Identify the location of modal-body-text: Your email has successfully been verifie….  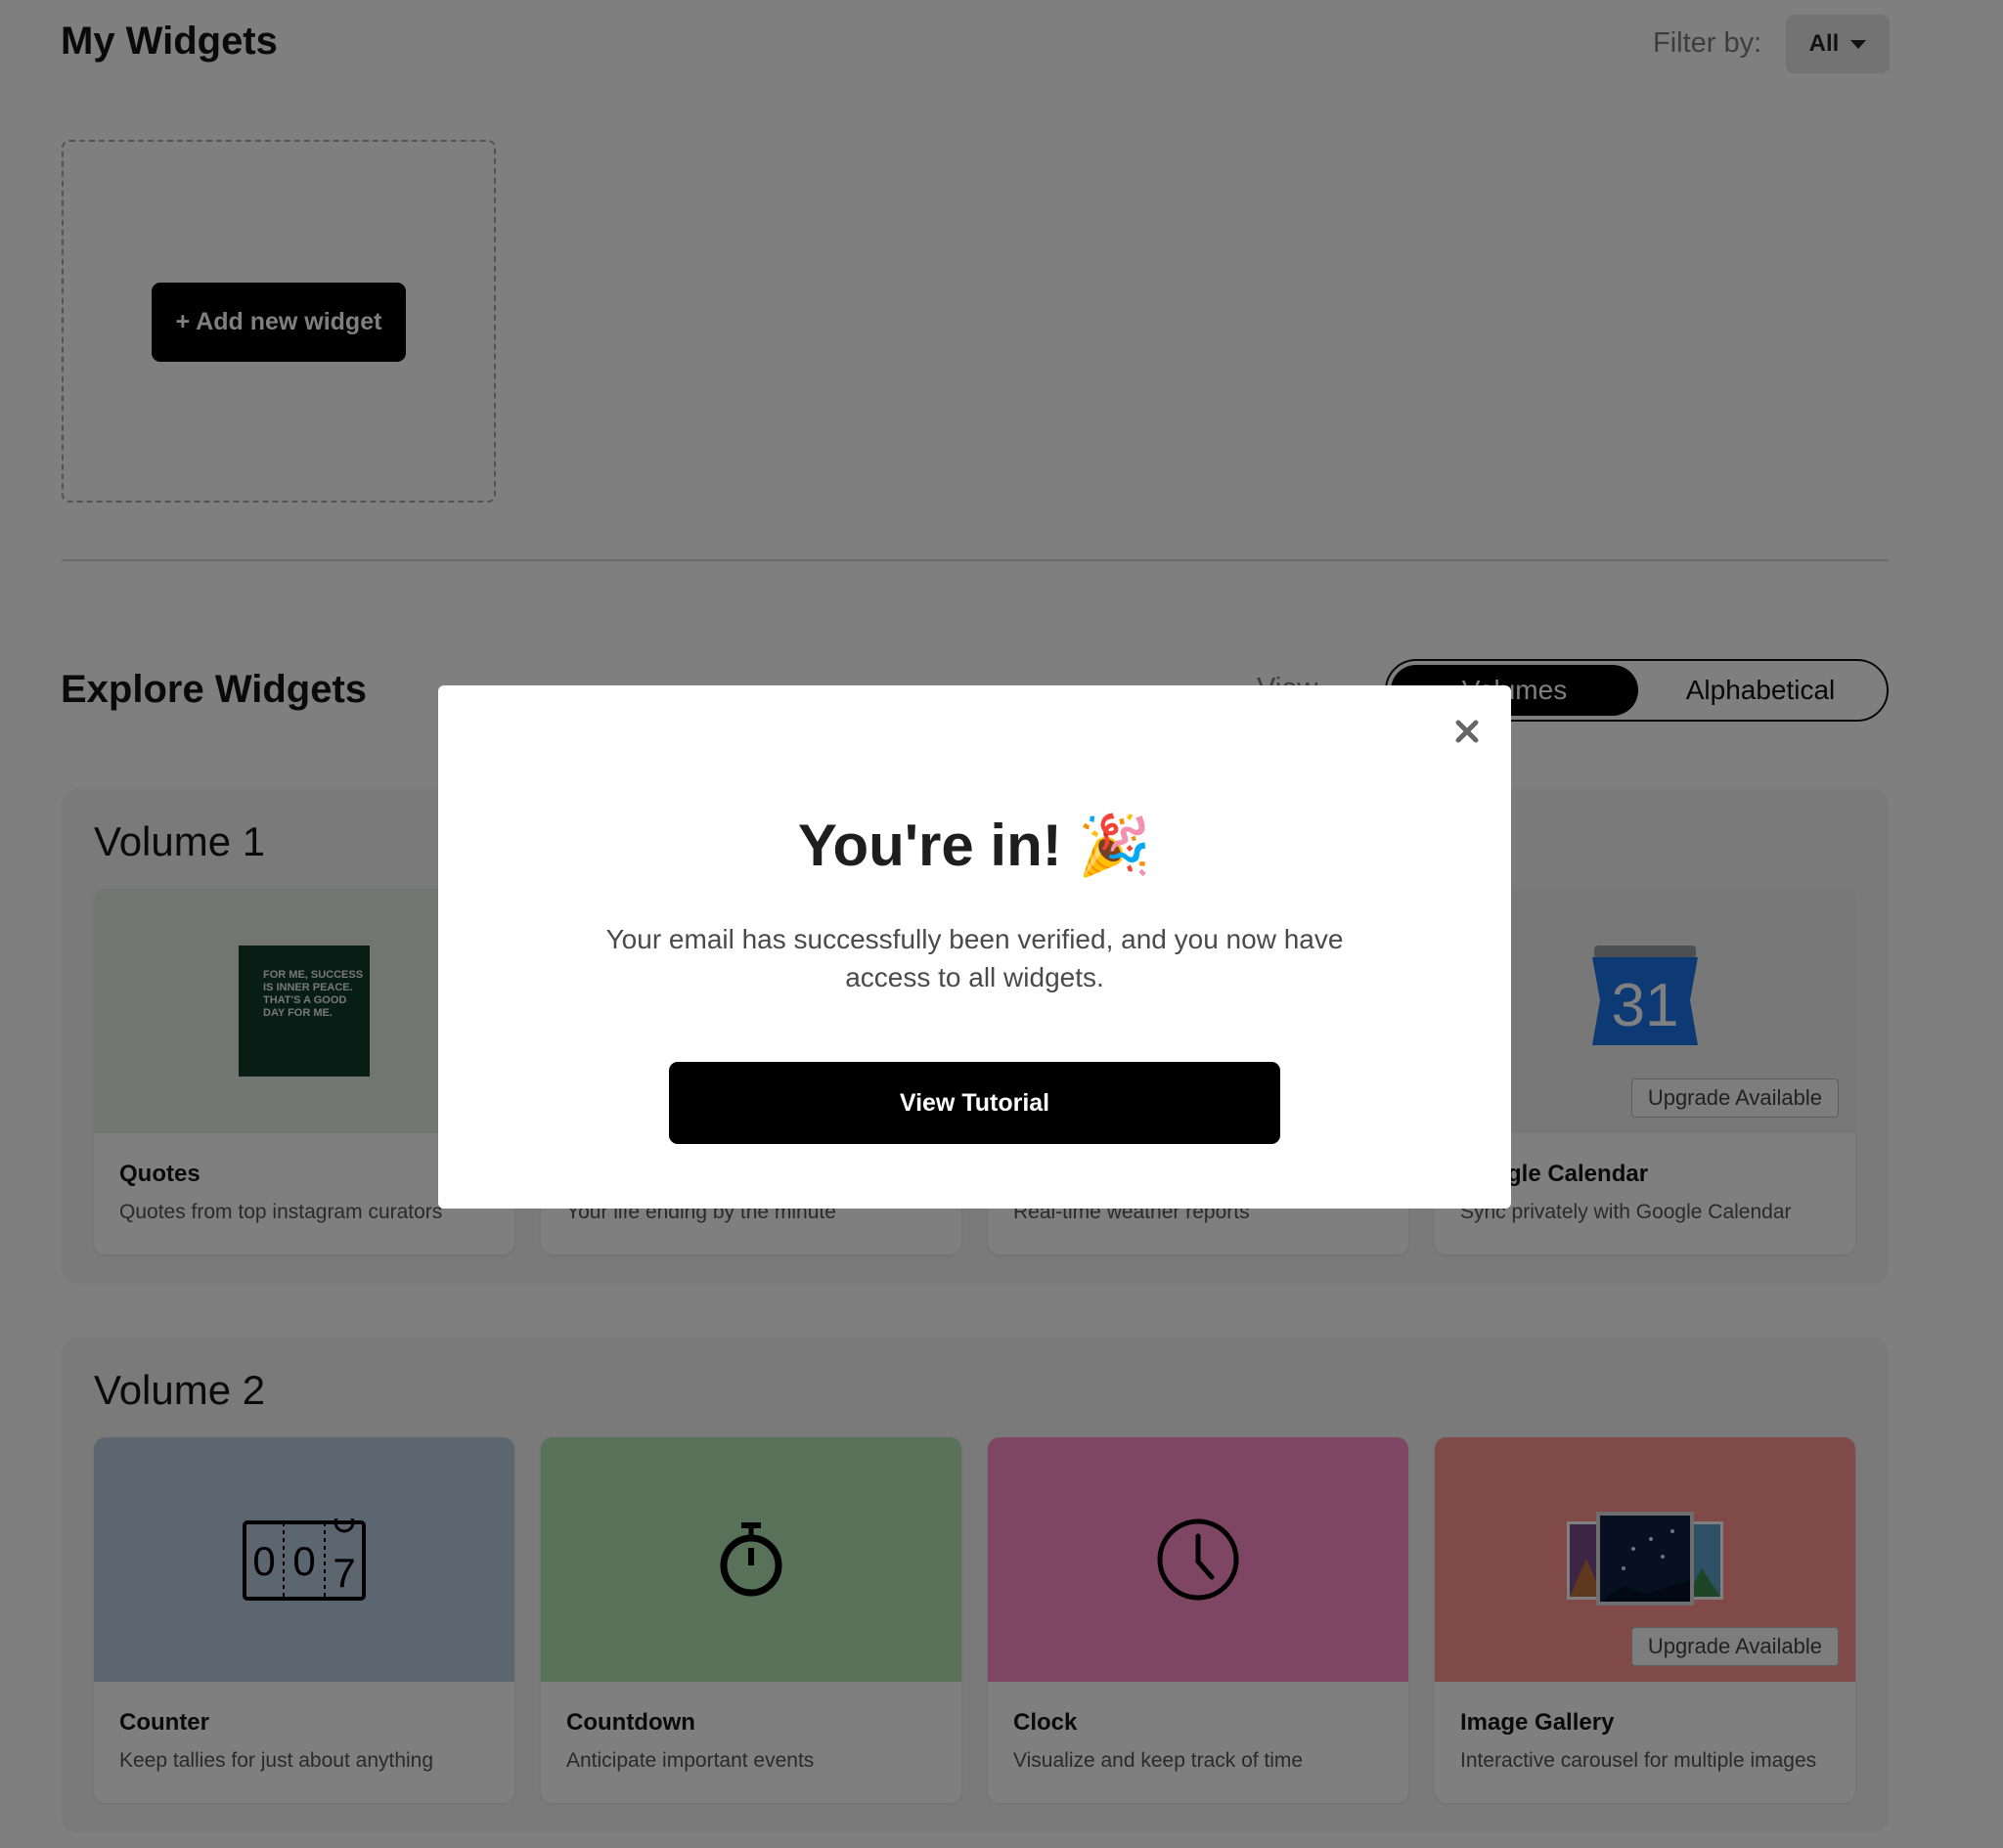
(975, 958).